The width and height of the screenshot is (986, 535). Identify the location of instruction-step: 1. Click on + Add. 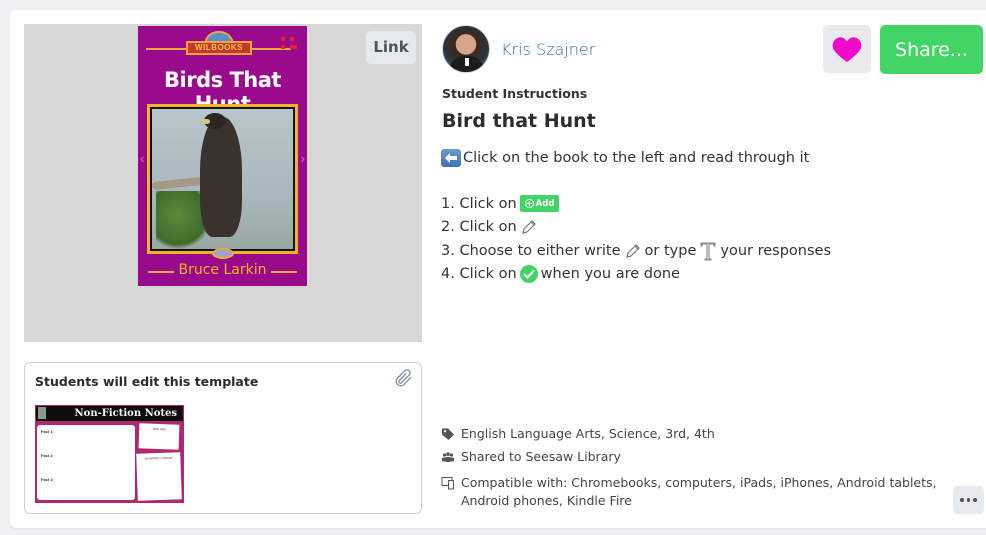
(501, 203).